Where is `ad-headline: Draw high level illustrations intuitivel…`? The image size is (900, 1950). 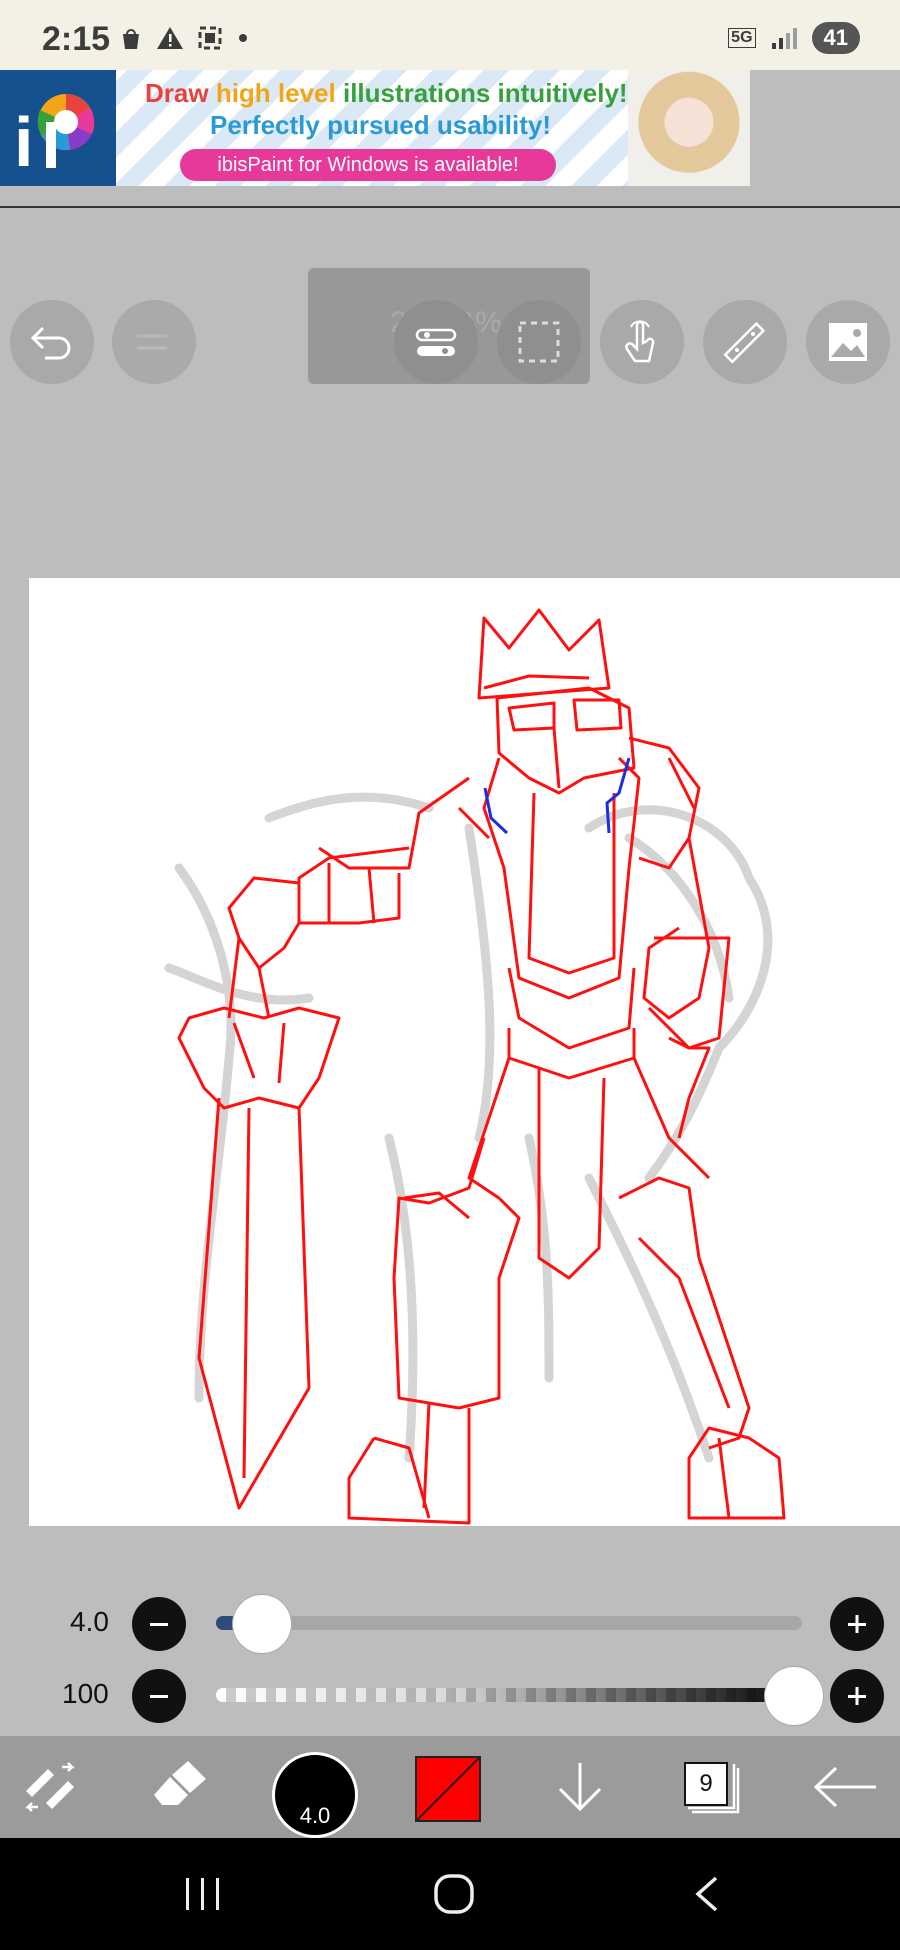
ad-headline: Draw high level illustrations intuitivel… is located at coordinates (386, 93).